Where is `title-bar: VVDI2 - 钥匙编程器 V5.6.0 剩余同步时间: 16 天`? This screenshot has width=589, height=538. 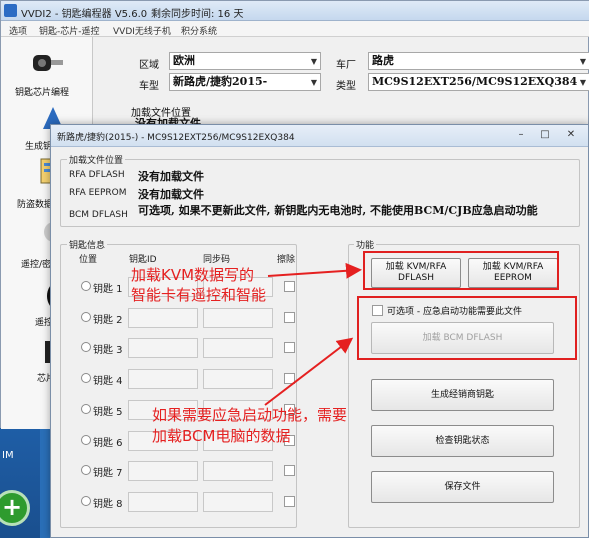 title-bar: VVDI2 - 钥匙编程器 V5.6.0 剩余同步时间: 16 天 is located at coordinates (295, 11).